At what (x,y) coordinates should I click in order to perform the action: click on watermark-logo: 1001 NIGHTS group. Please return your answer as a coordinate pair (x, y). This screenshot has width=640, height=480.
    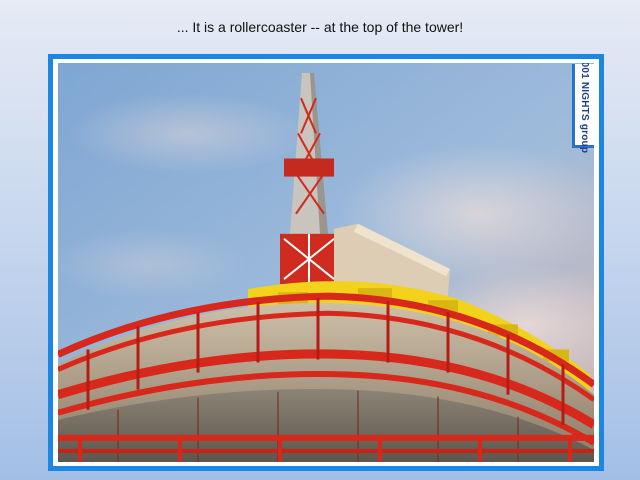
    Looking at the image, I should click on (583, 108).